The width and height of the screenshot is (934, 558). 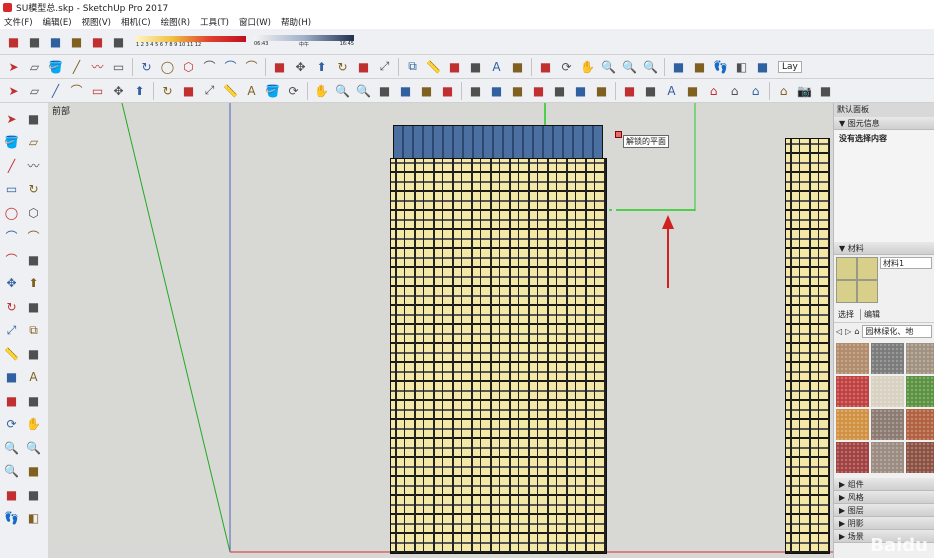 I want to click on previous-icon: ■, so click(x=33, y=471).